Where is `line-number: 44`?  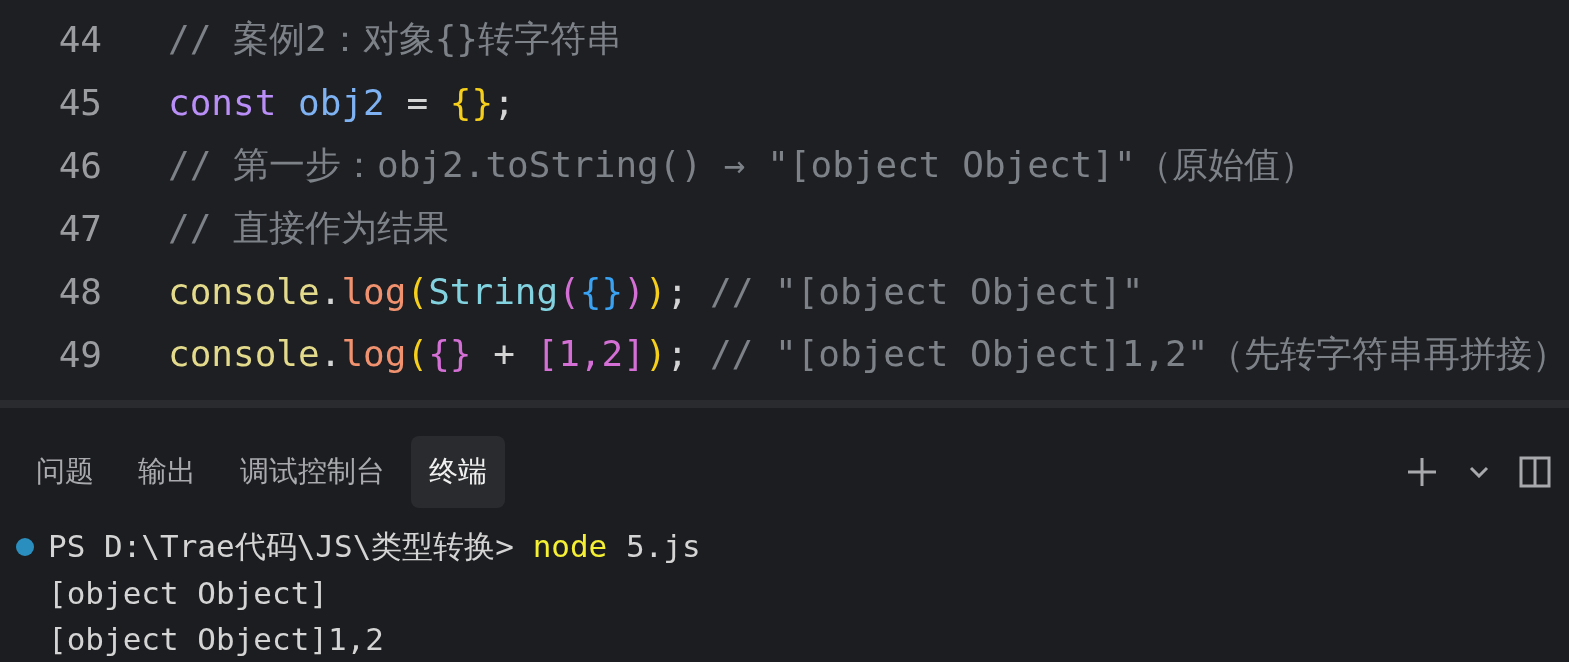
line-number: 44 is located at coordinates (79, 39).